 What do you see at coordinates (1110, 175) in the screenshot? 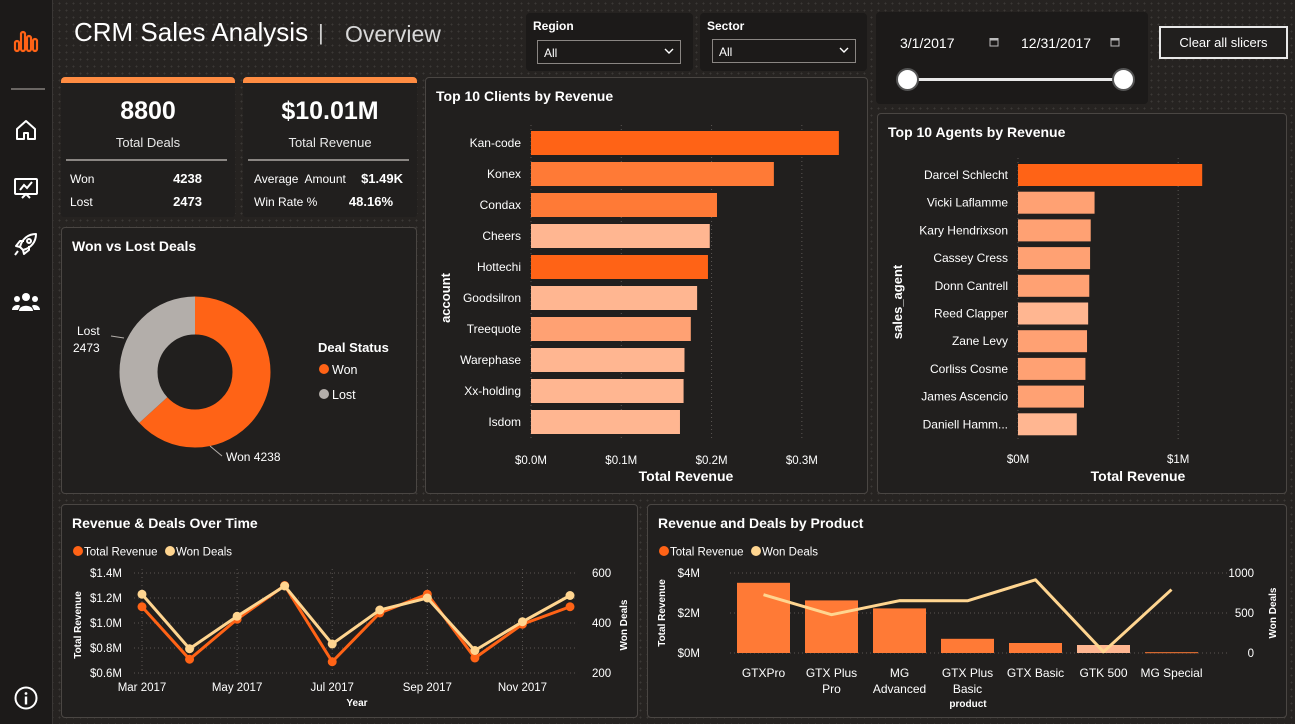
I see `bar-darcel-schlecht` at bounding box center [1110, 175].